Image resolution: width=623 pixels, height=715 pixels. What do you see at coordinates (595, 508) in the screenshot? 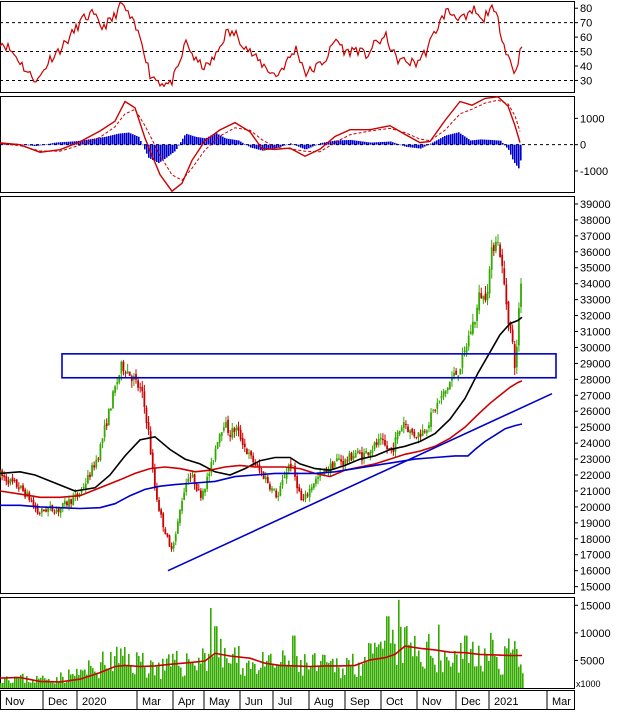
I see `price-tick-label: 20000` at bounding box center [595, 508].